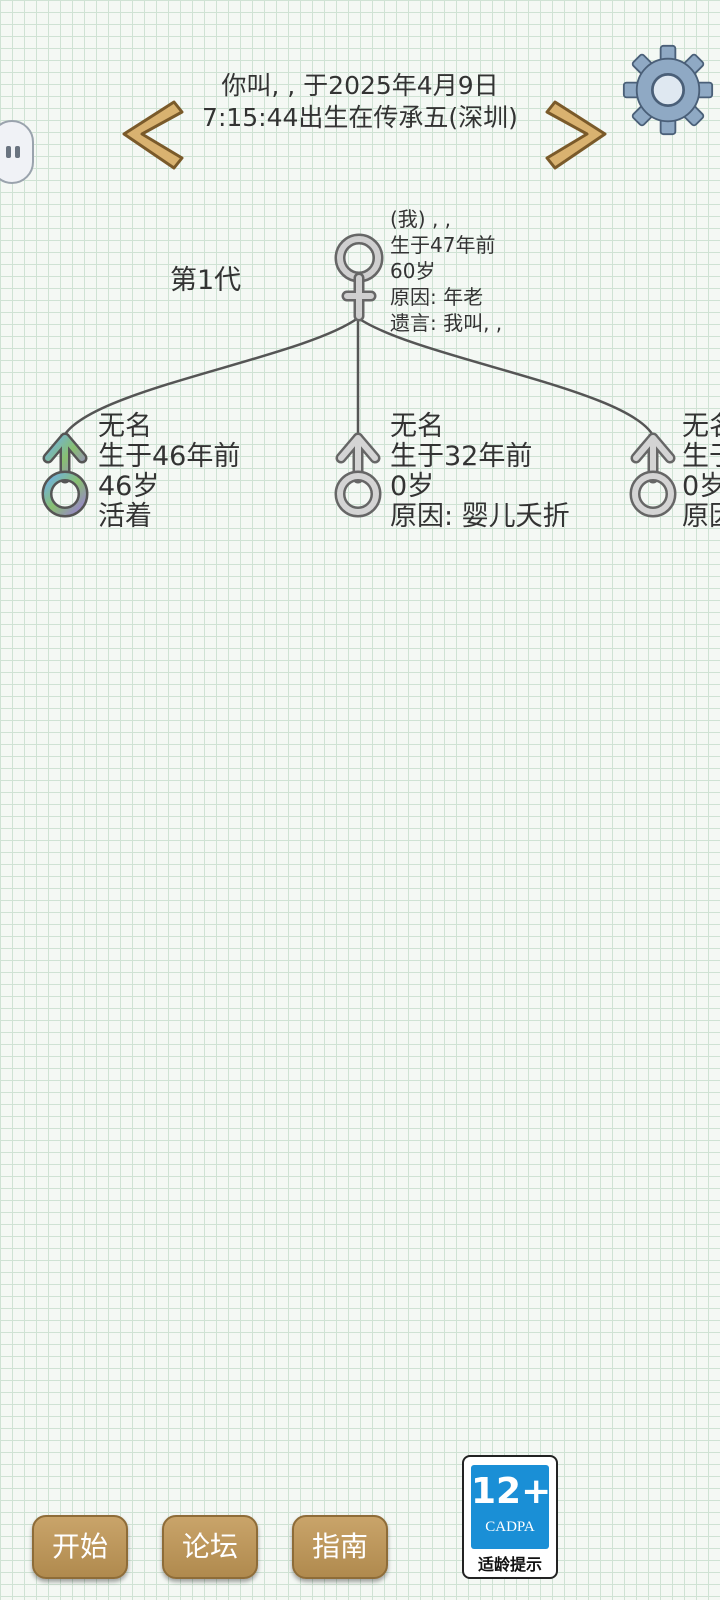 The image size is (720, 1600). I want to click on child-info: 无名 生于 0岁 原因:, so click(701, 472).